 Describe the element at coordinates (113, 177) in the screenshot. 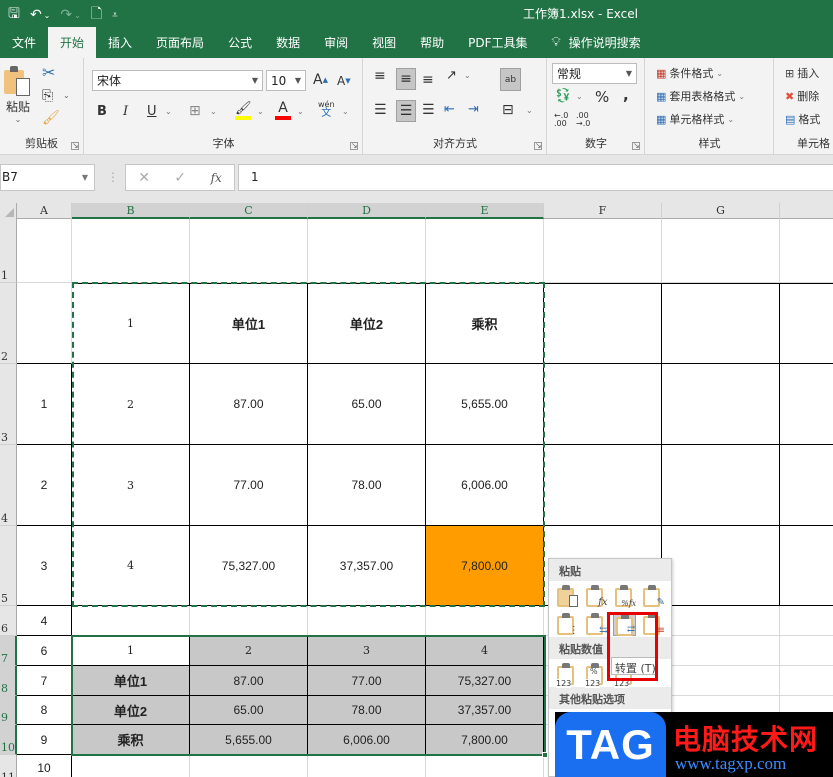

I see `formula-bar-grip: ⋮` at that location.